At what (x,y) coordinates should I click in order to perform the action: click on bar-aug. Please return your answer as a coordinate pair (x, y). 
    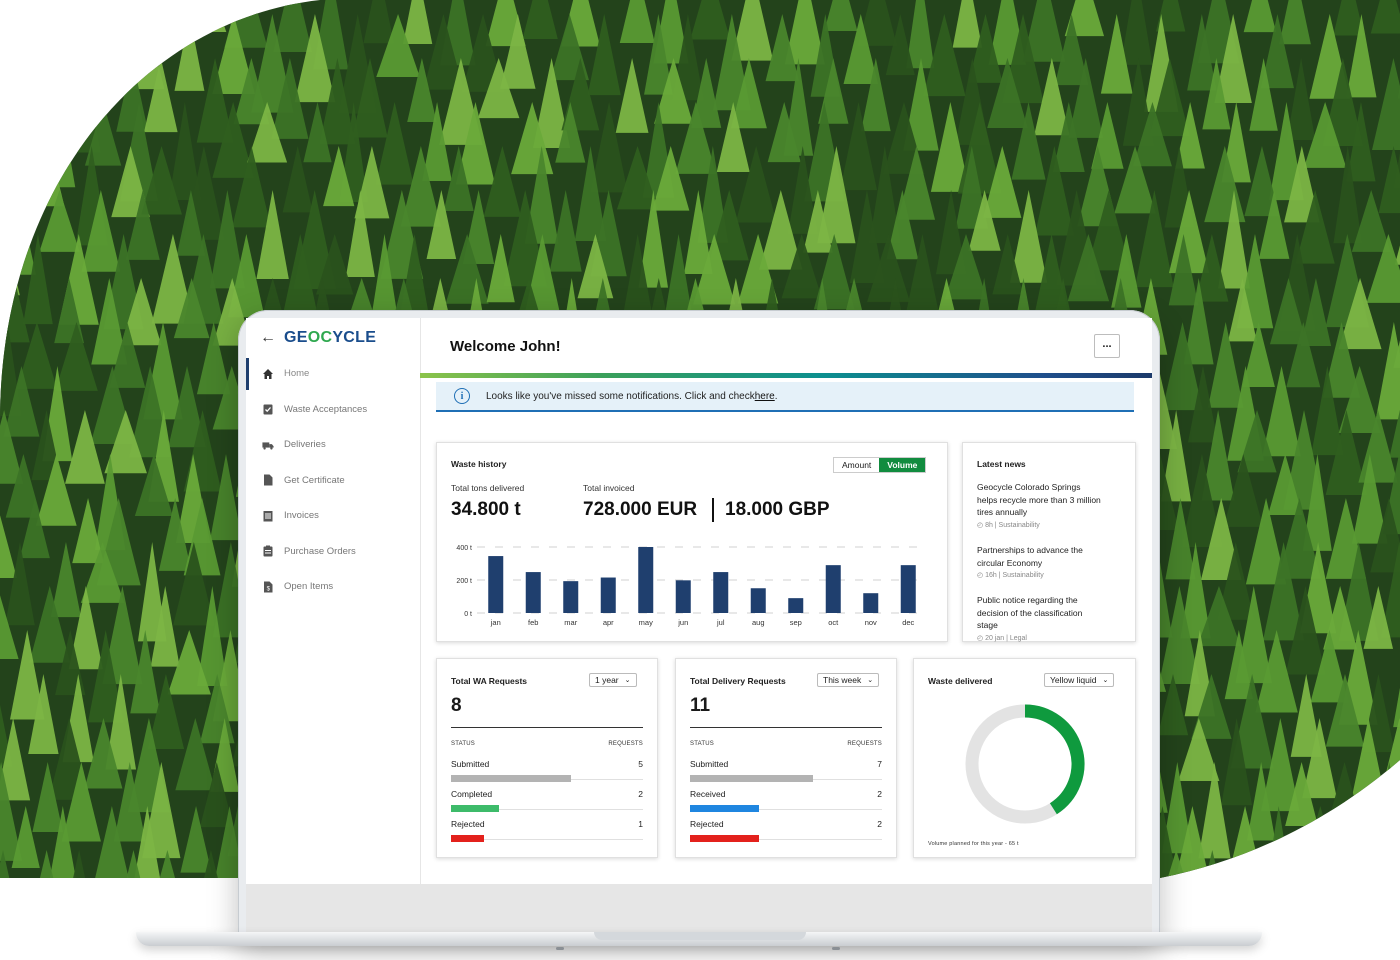
    Looking at the image, I should click on (758, 600).